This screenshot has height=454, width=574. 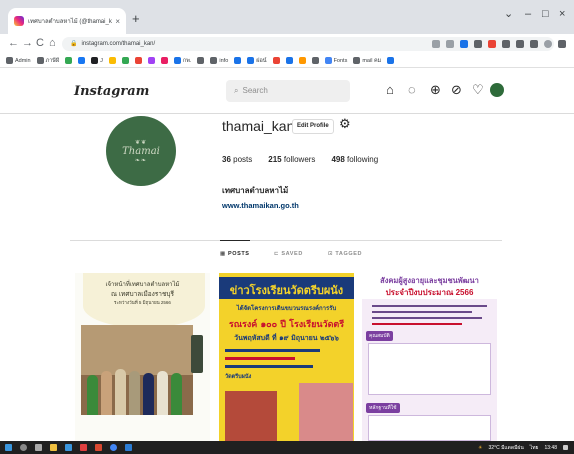 What do you see at coordinates (142, 285) in the screenshot?
I see `post1-line1: เจ้าหน้าที่เทศบาลตำบลหาไม้` at bounding box center [142, 285].